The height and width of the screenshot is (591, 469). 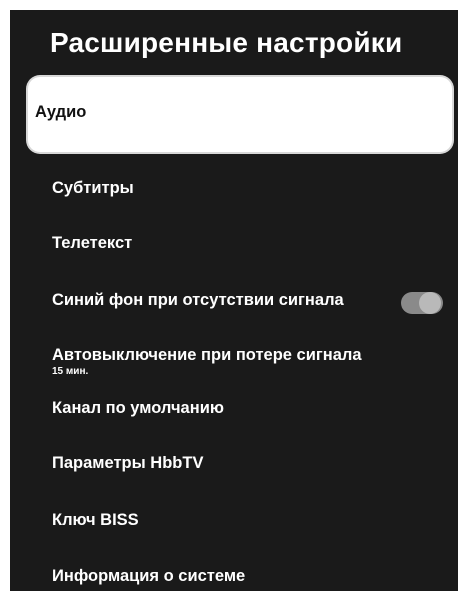 I want to click on menu-item-teletext: Телетекст, so click(x=92, y=243).